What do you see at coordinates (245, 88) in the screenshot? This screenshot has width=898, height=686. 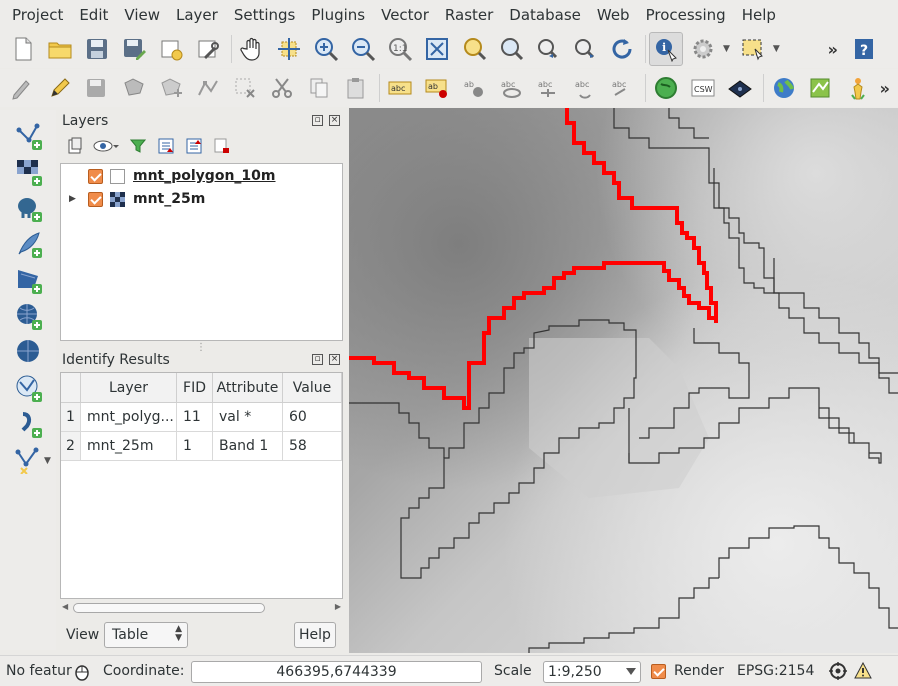 I see `delete-selected-button` at bounding box center [245, 88].